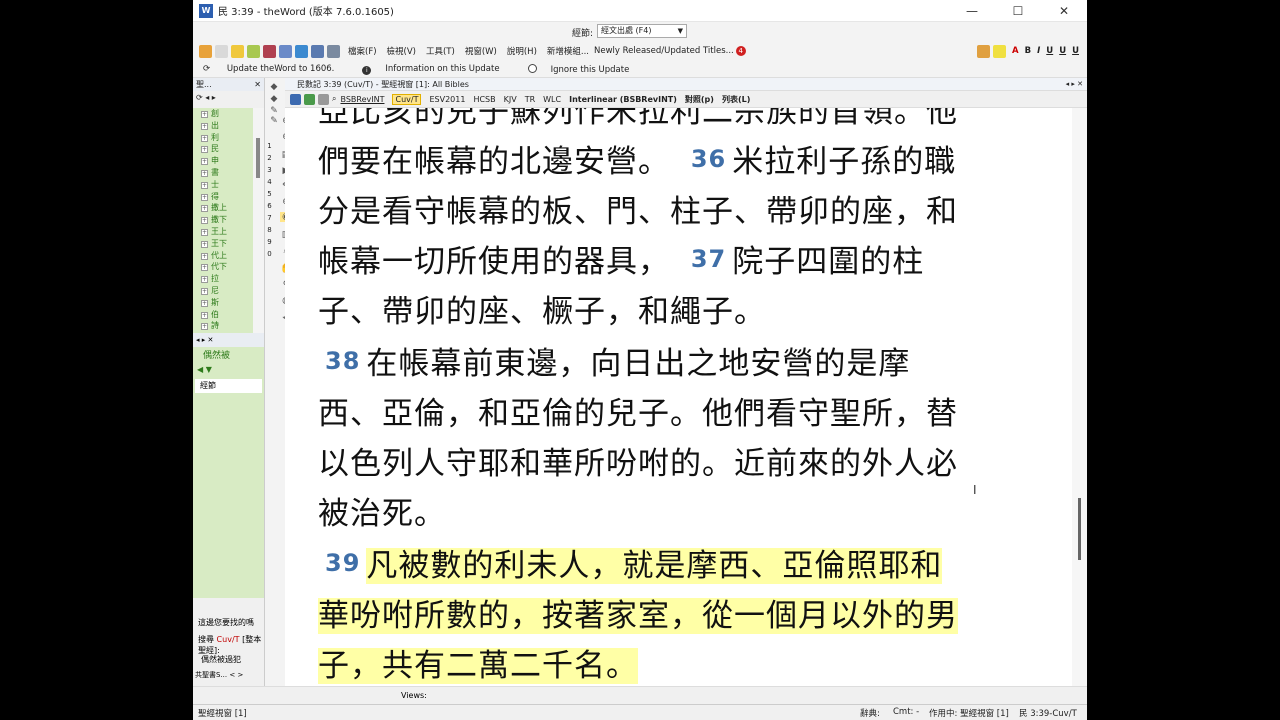 This screenshot has height=720, width=1280. Describe the element at coordinates (258, 221) in the screenshot. I see `book-list-scrollbar` at that location.